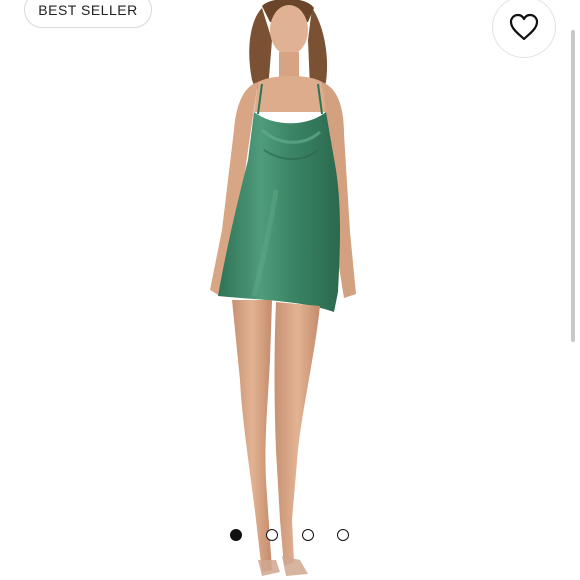  I want to click on right-leg, so click(297, 434).